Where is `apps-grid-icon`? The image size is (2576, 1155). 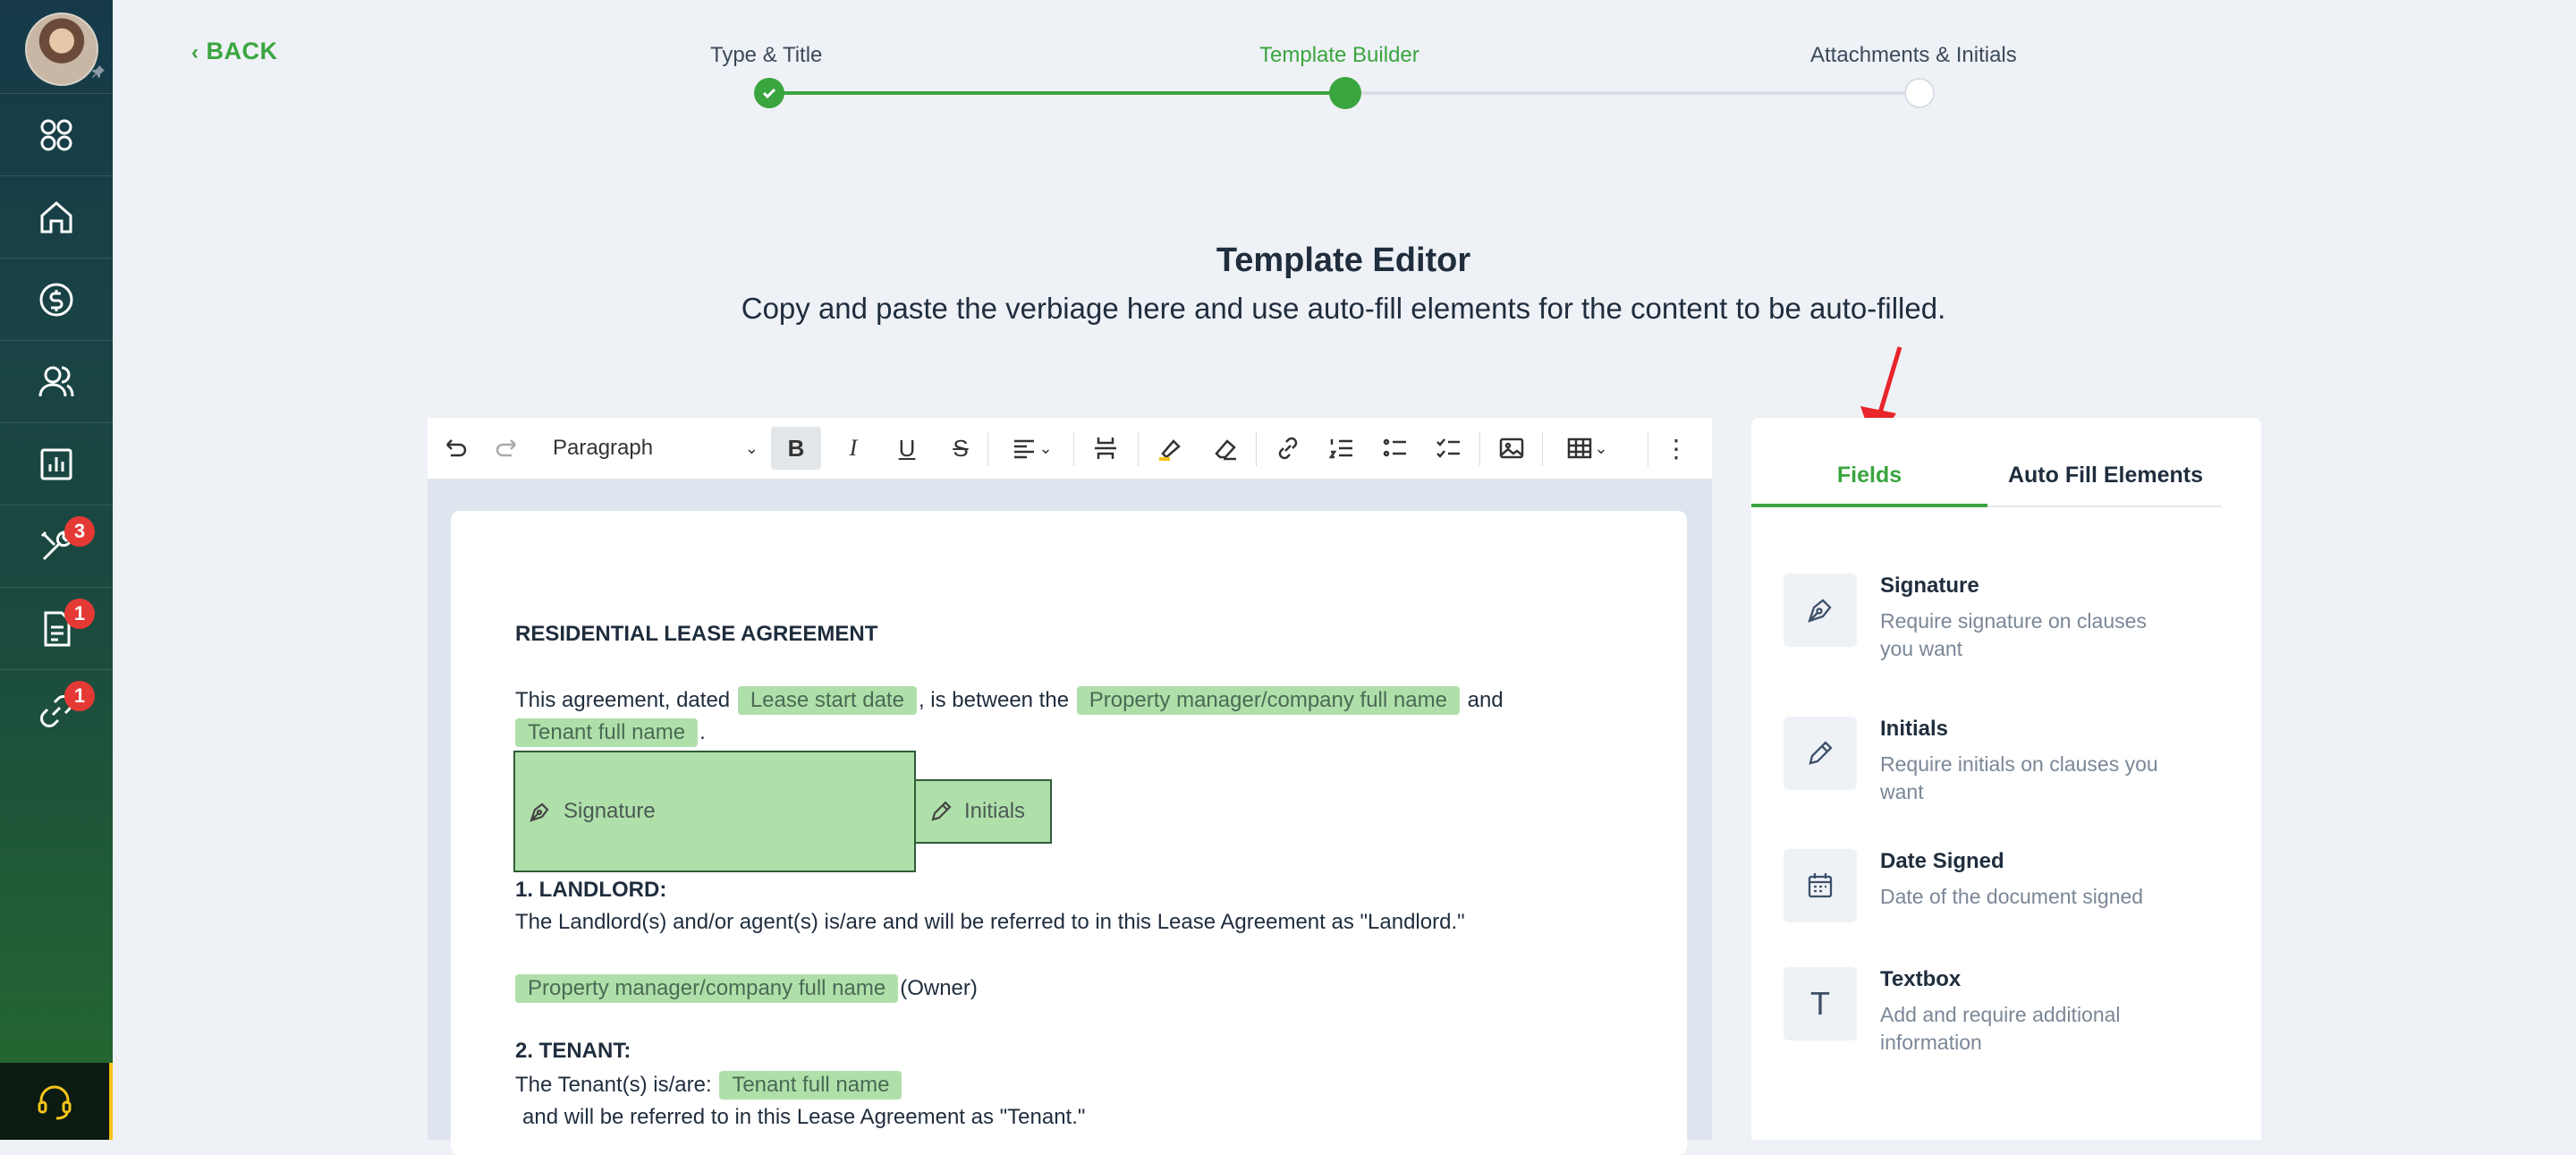 apps-grid-icon is located at coordinates (56, 135).